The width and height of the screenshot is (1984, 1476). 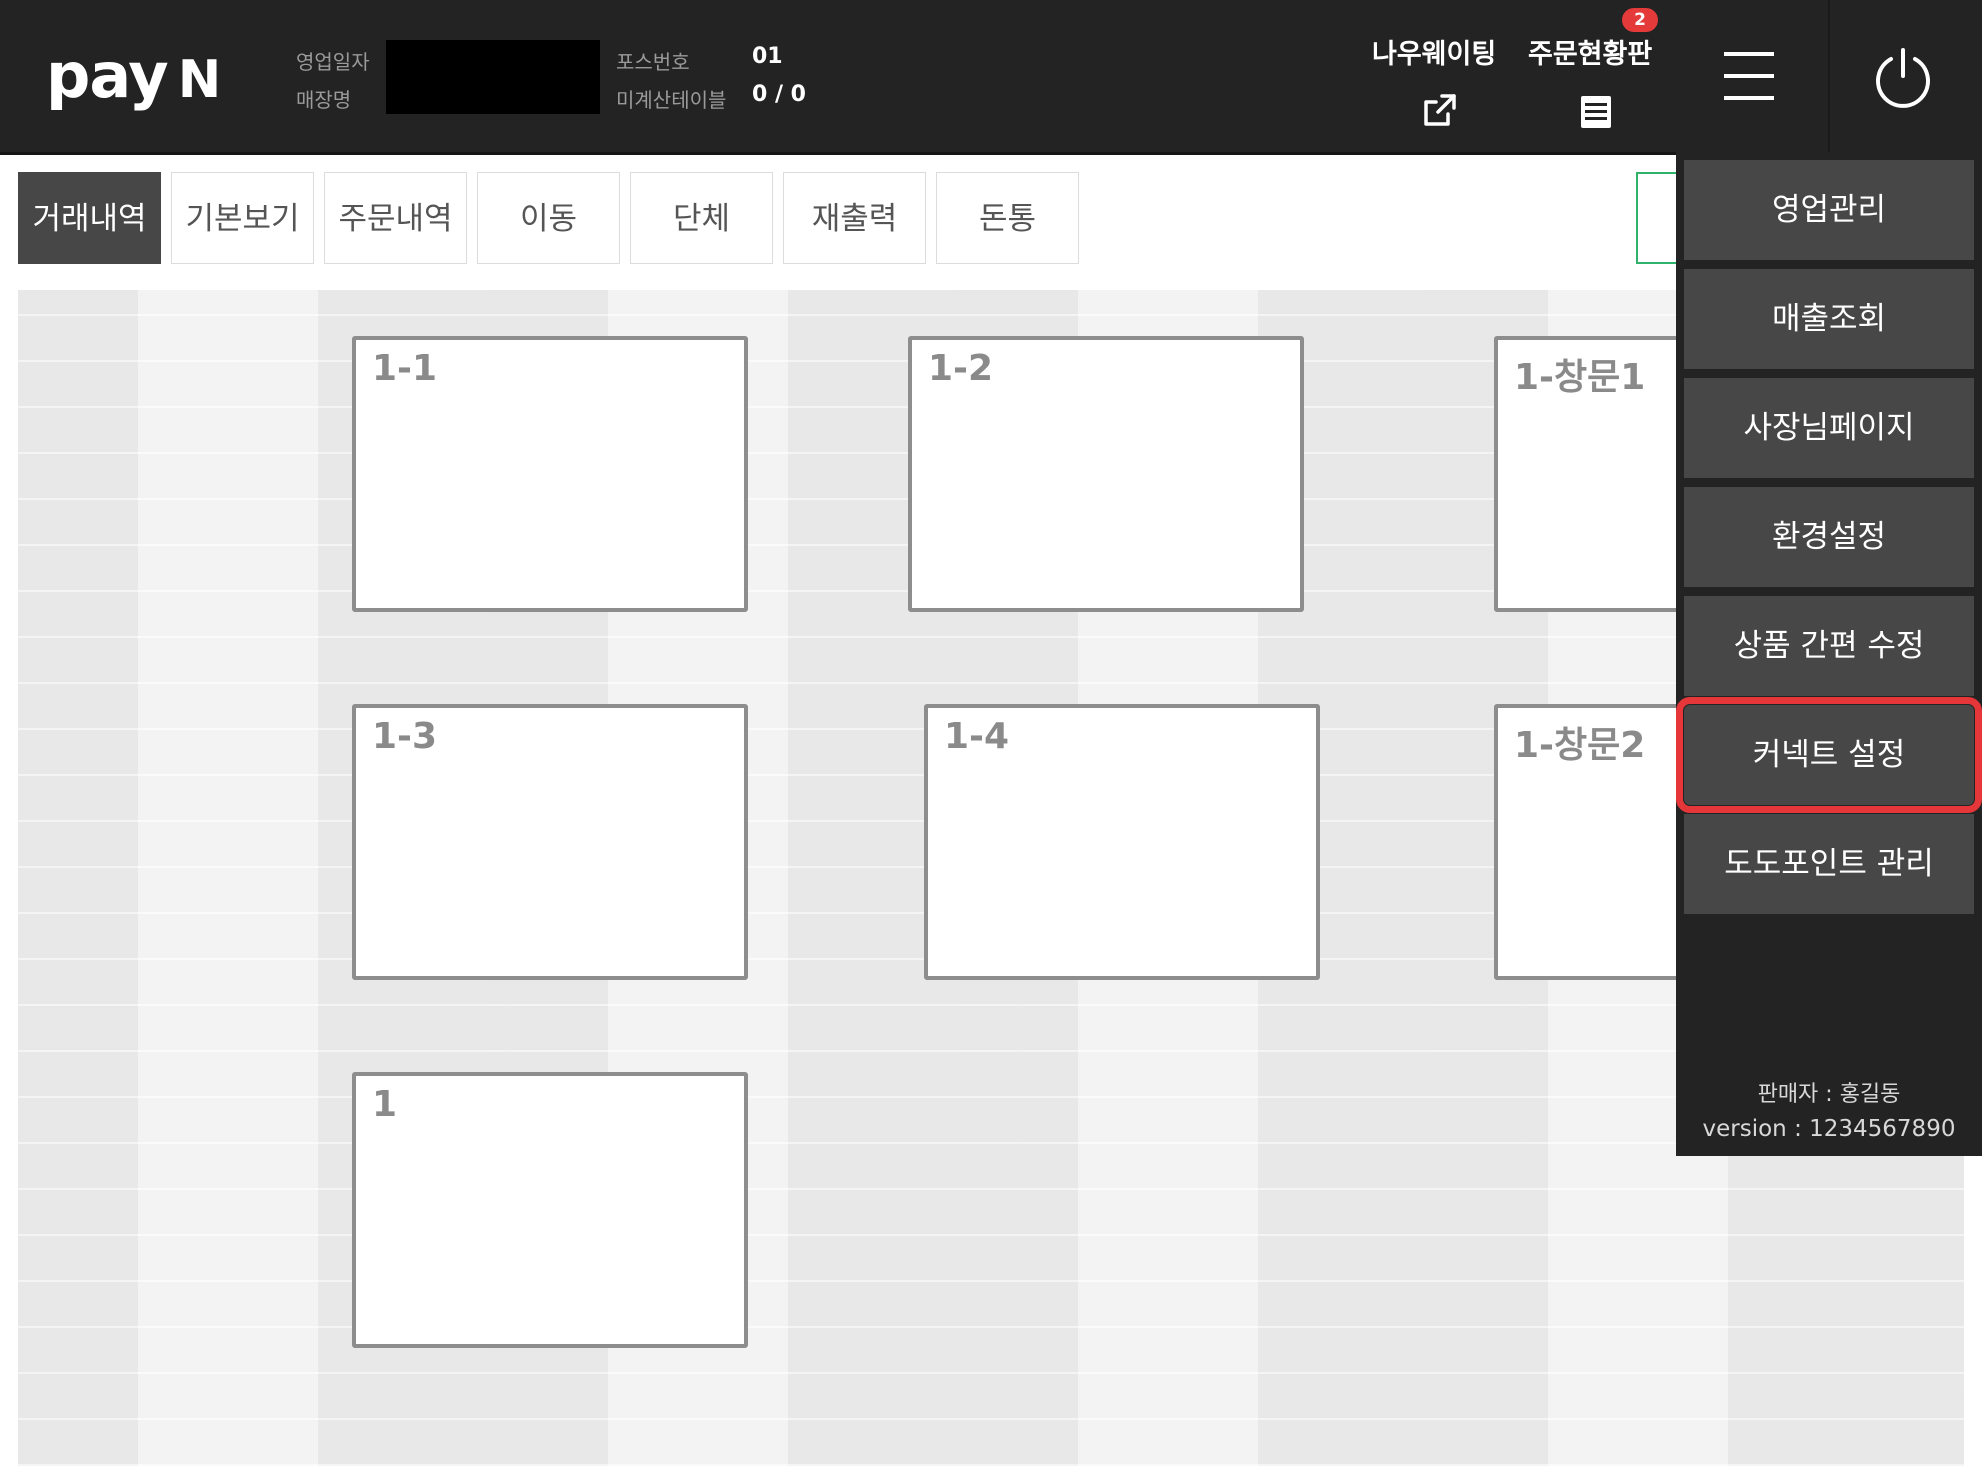 I want to click on now-waiting-link: 나우웨이팅, so click(x=1434, y=51).